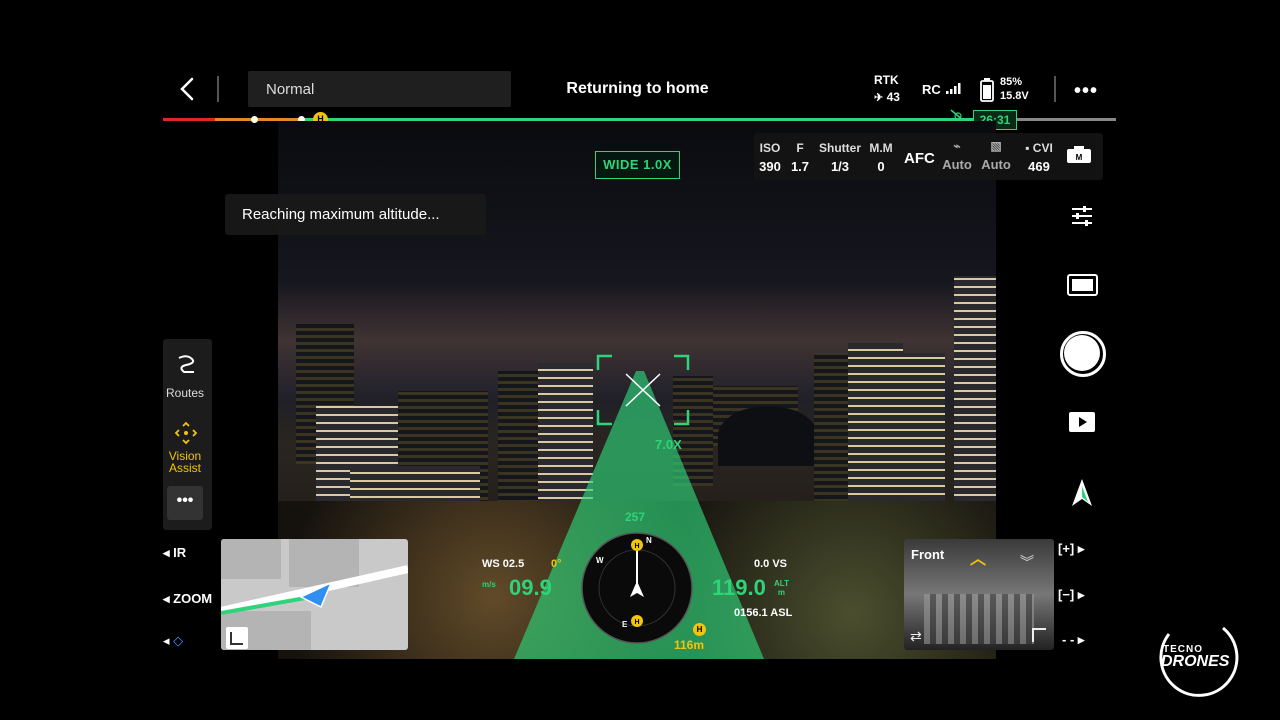  I want to click on expand-icon, so click(1039, 635).